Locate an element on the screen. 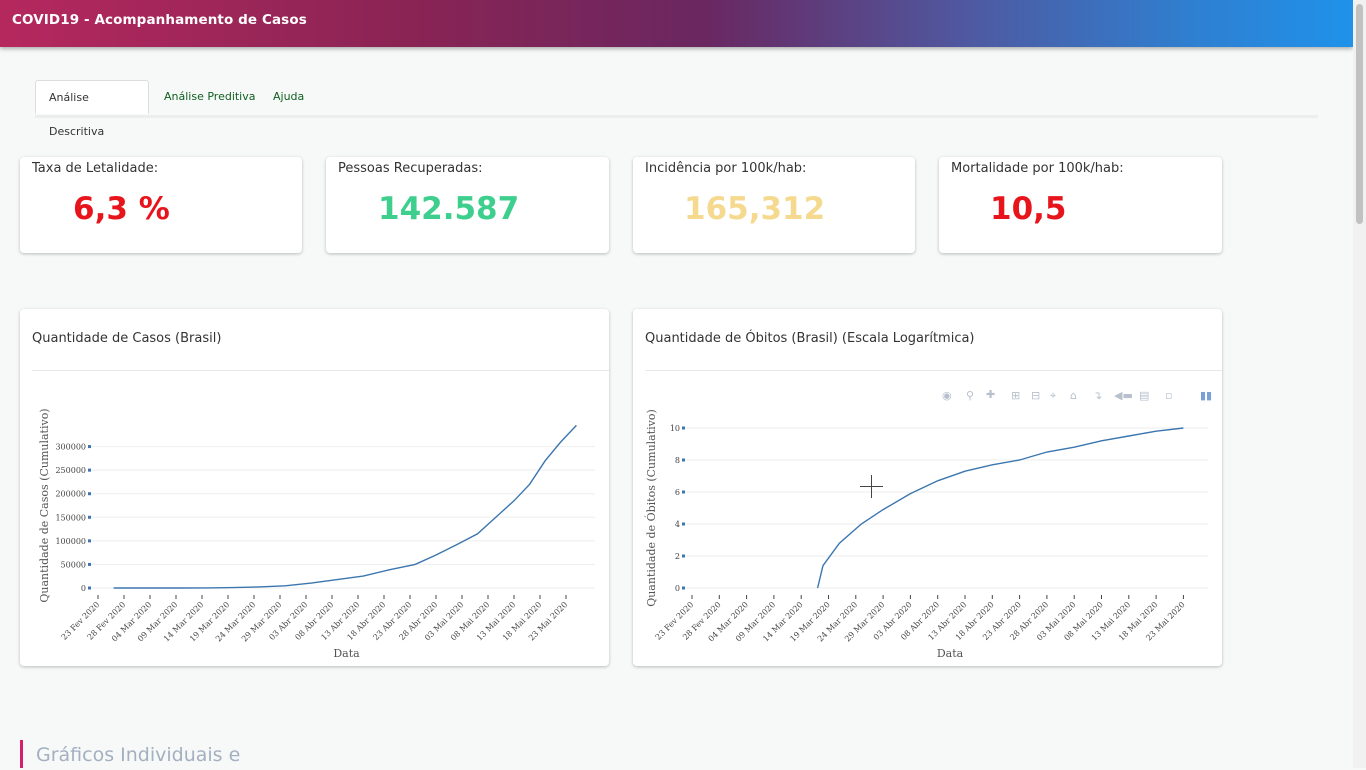 The image size is (1366, 770). hover-compare-icon: ▤ is located at coordinates (1144, 395).